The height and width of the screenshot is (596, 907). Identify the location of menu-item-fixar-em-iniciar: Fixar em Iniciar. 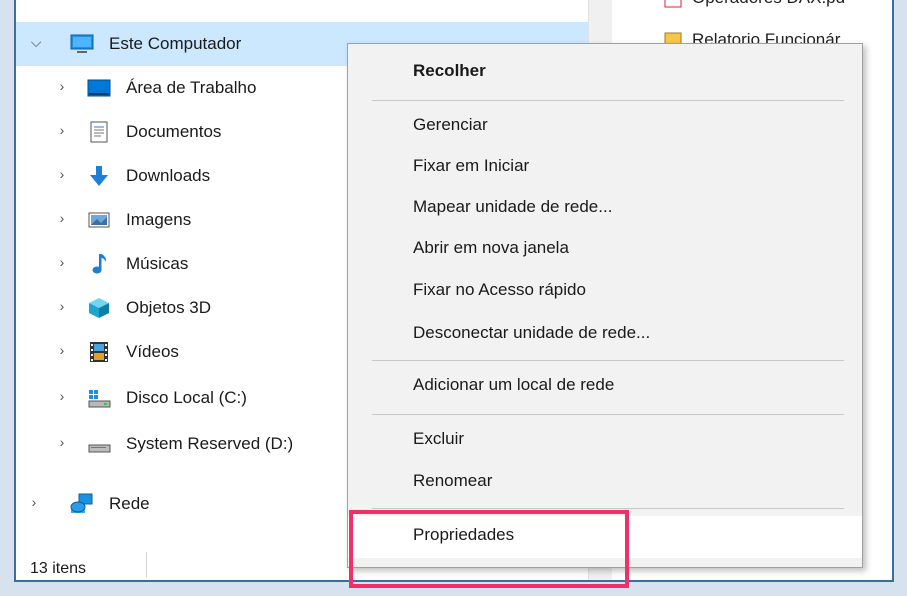
(605, 168).